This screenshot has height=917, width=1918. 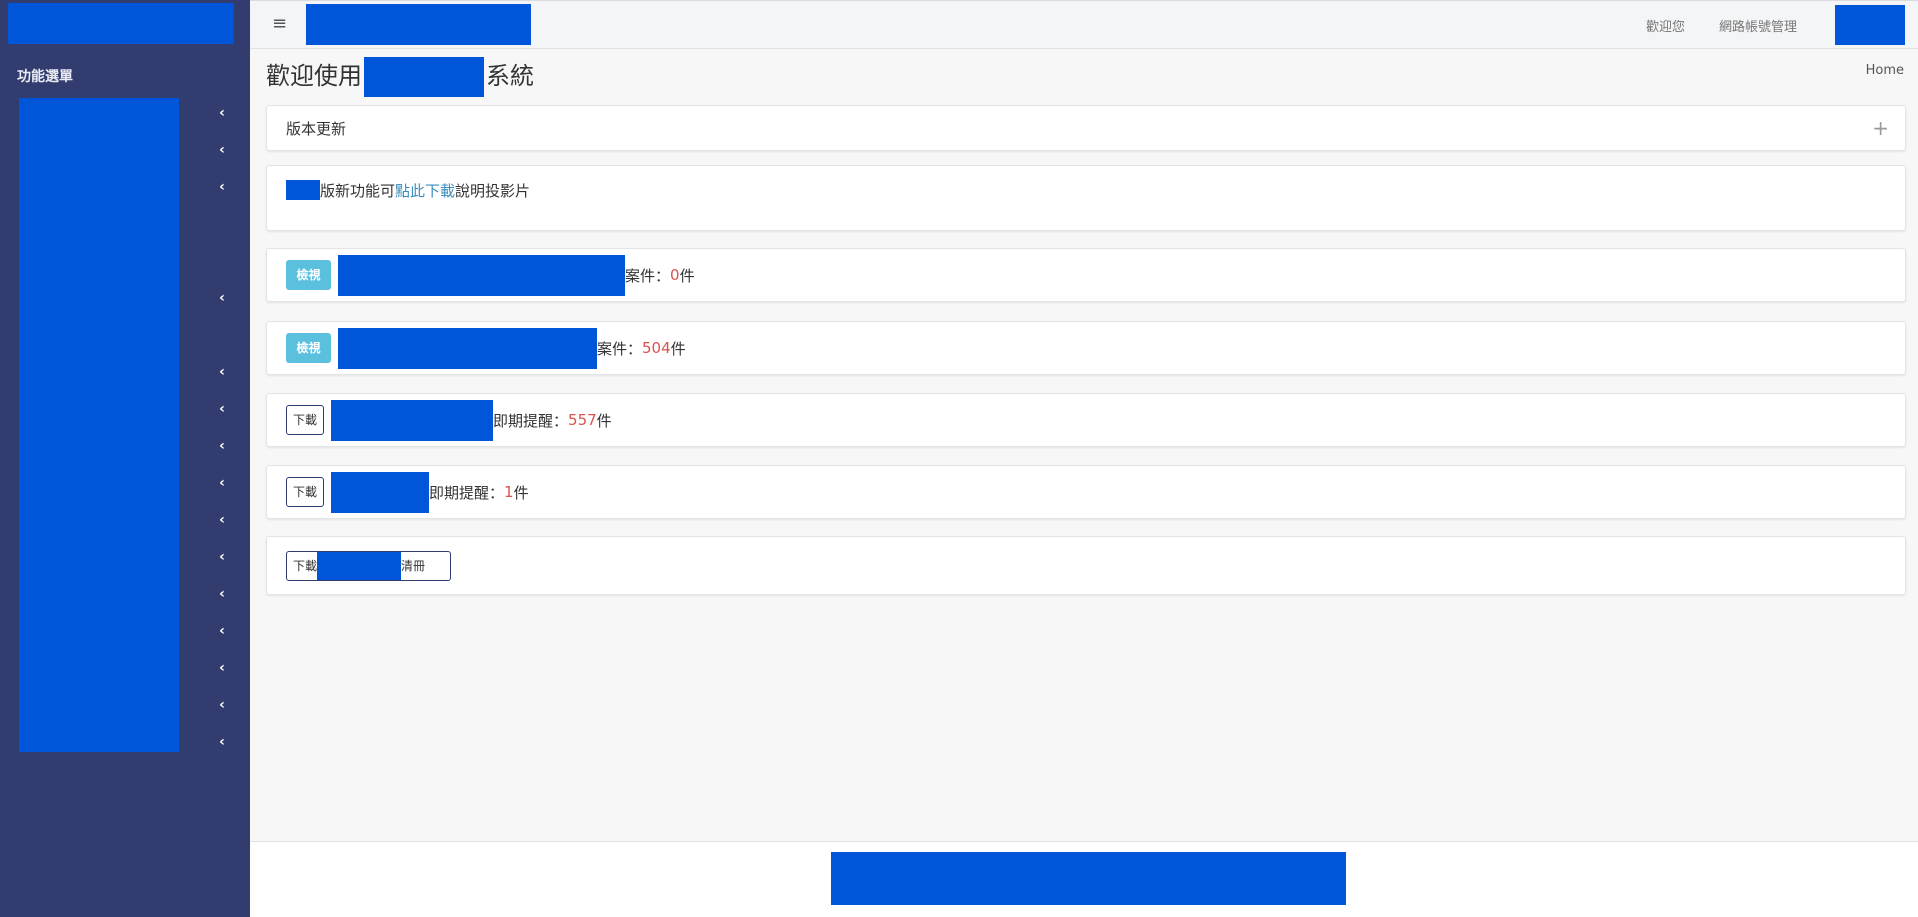 I want to click on new-feature-text-after: 說明投影片, so click(x=493, y=191).